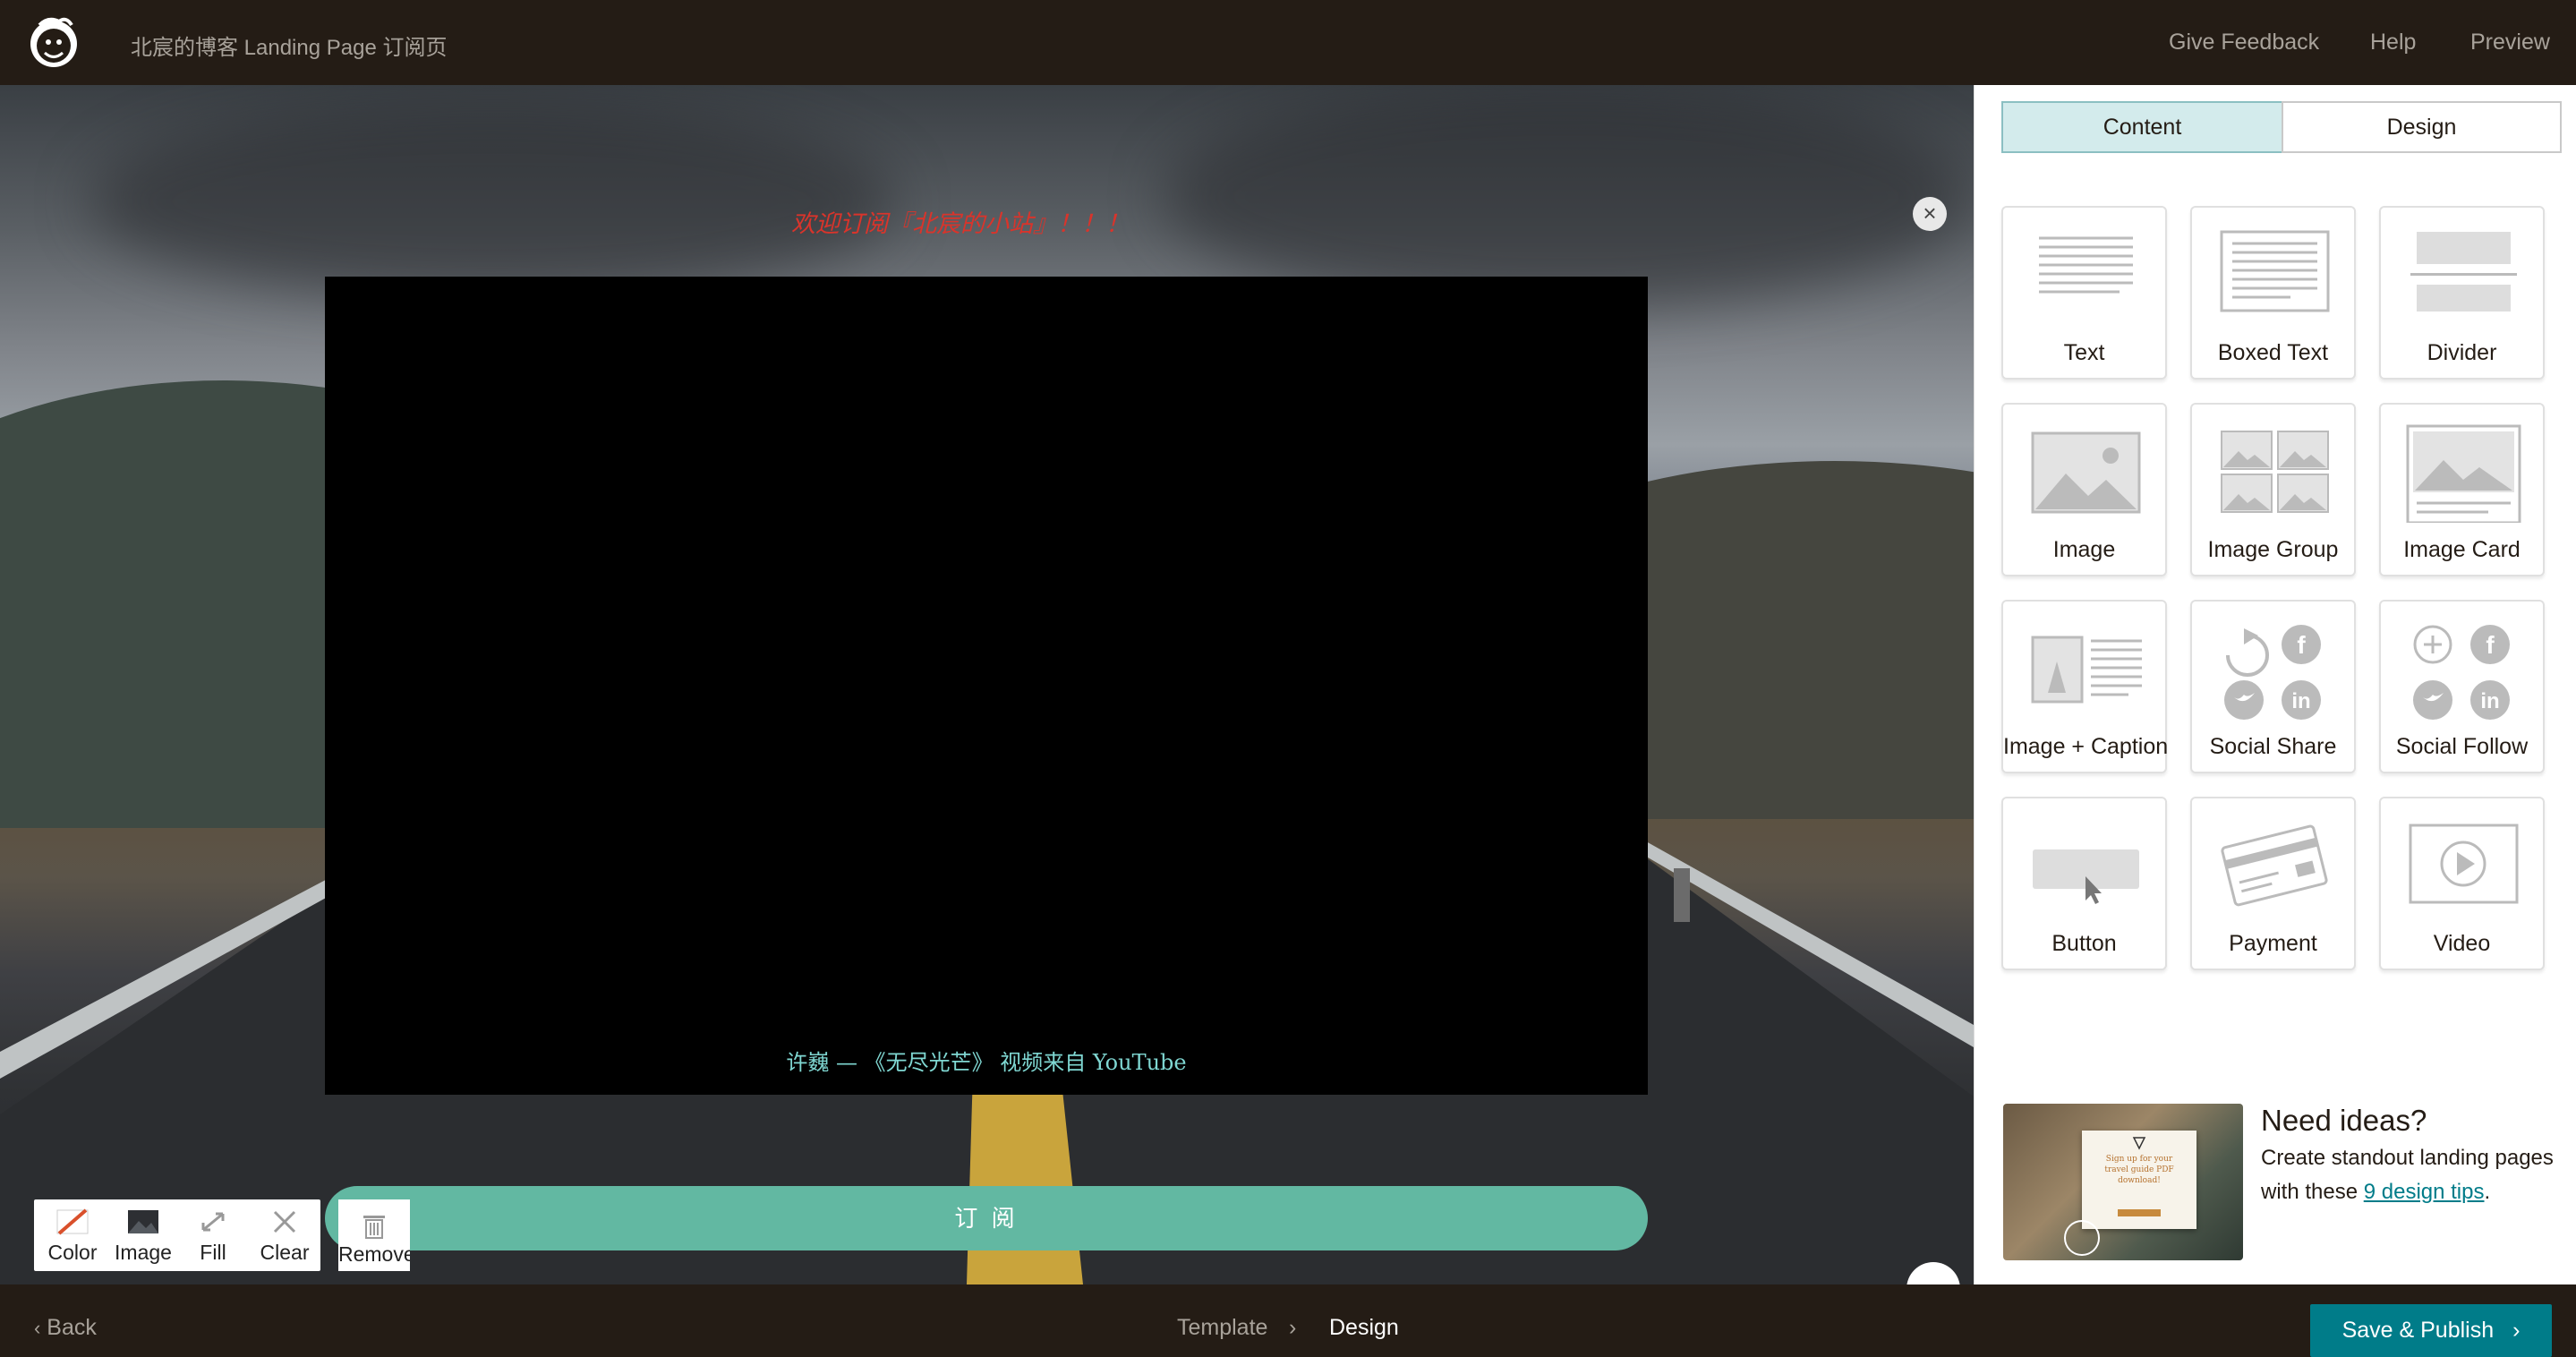  Describe the element at coordinates (2275, 271) in the screenshot. I see `boxed-text-icon` at that location.